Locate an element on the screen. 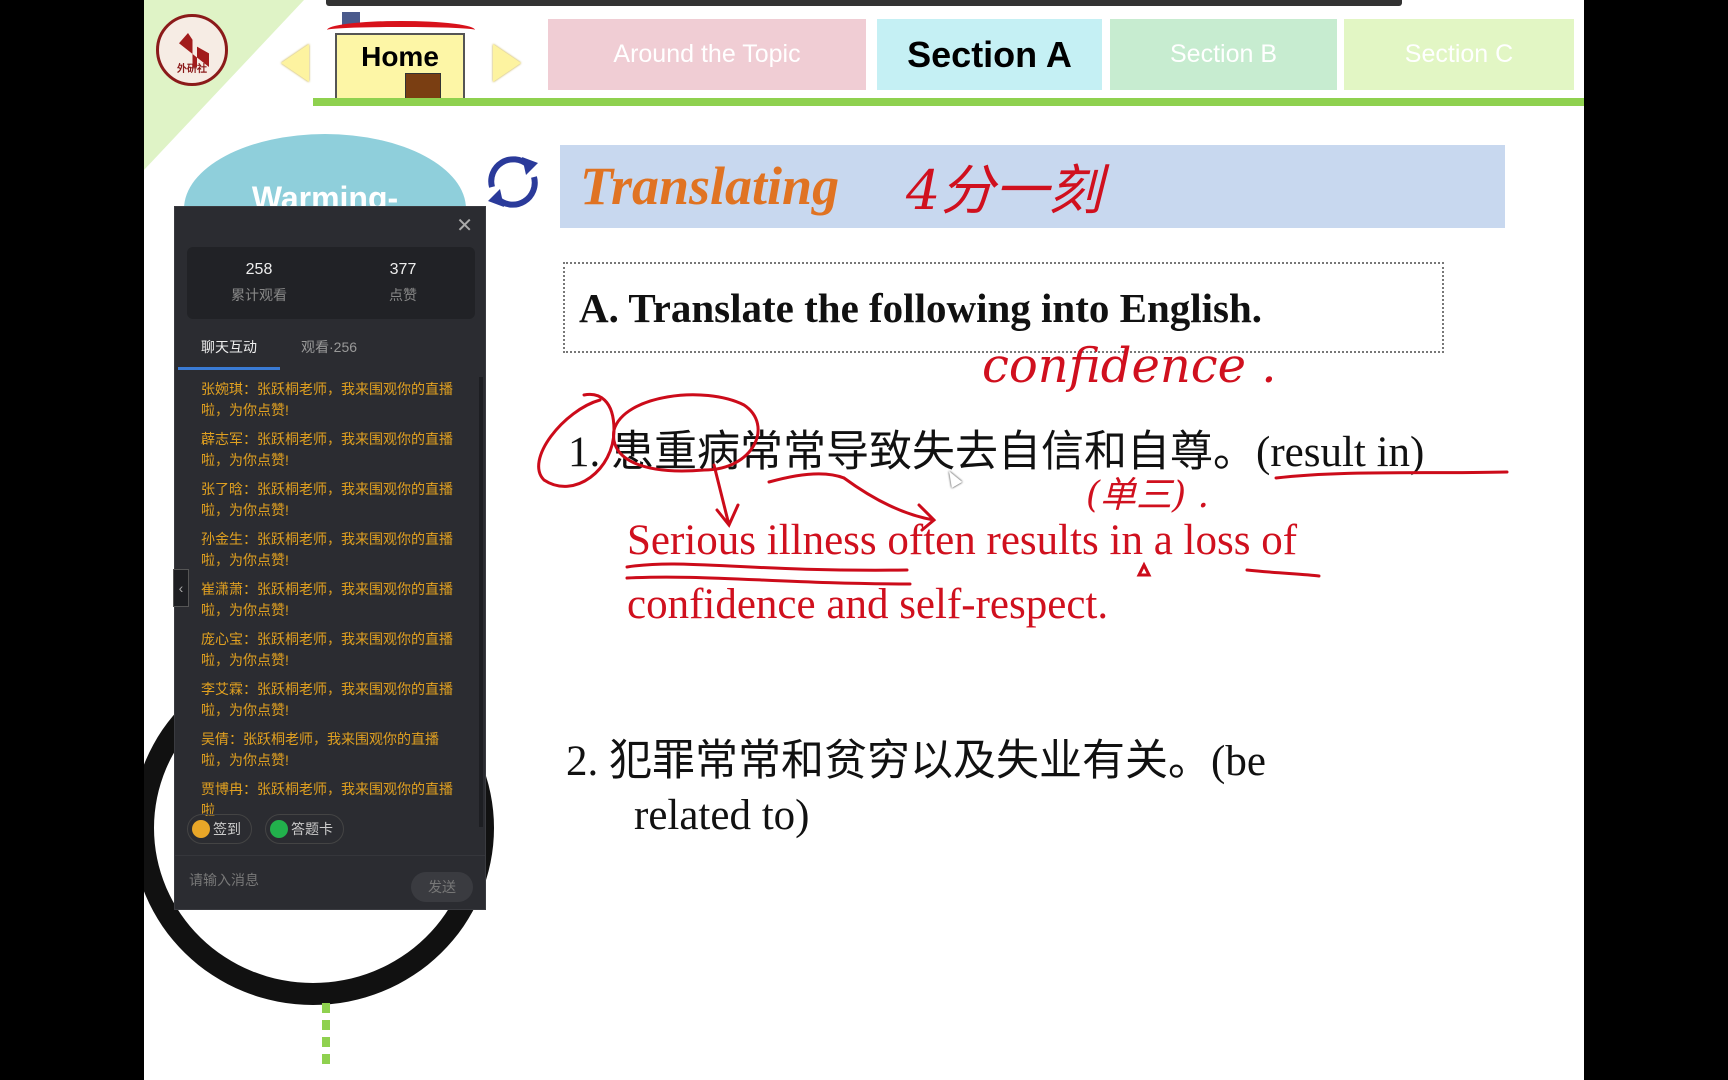 The height and width of the screenshot is (1080, 1728). home-label: Home is located at coordinates (400, 56).